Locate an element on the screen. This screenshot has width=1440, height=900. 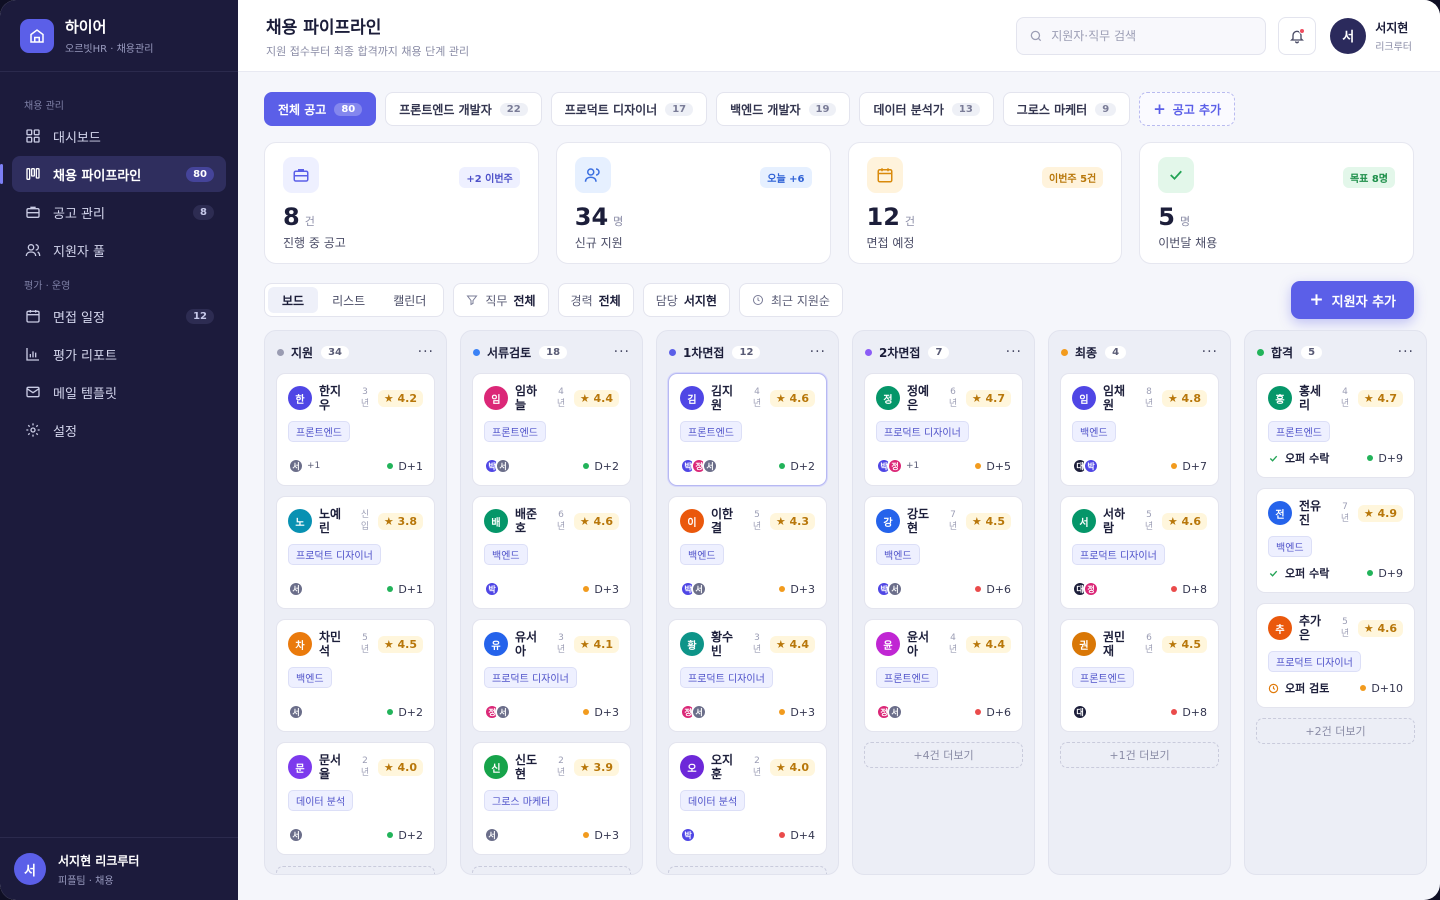
candidate-card: 강 강도현 7년 ★ 4.5 백엔드 박 서 D+6 is located at coordinates (943, 552).